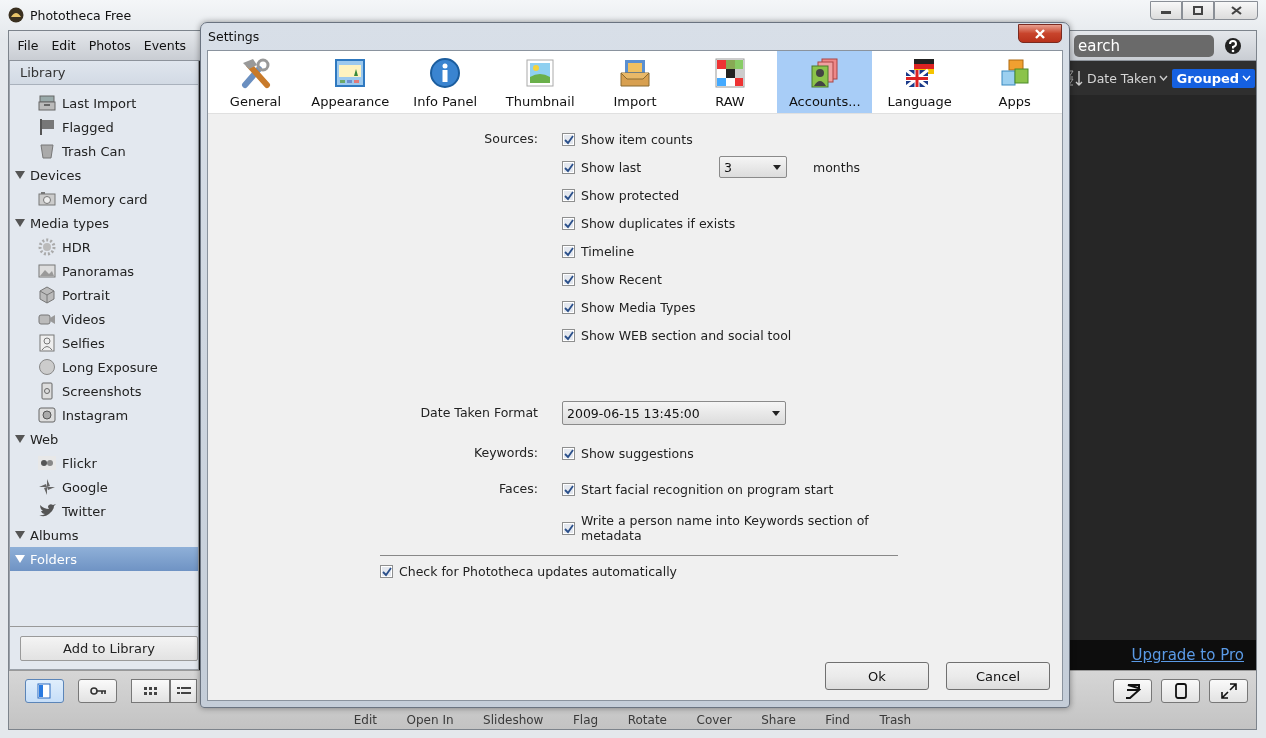  I want to click on tree-section: Albums, so click(104, 535).